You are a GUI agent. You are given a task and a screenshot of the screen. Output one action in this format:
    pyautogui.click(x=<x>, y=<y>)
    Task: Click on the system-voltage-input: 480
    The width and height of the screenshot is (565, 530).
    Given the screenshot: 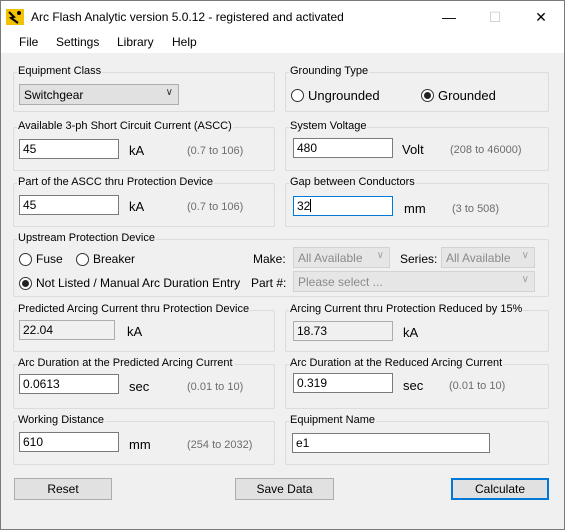 What is the action you would take?
    pyautogui.click(x=343, y=148)
    